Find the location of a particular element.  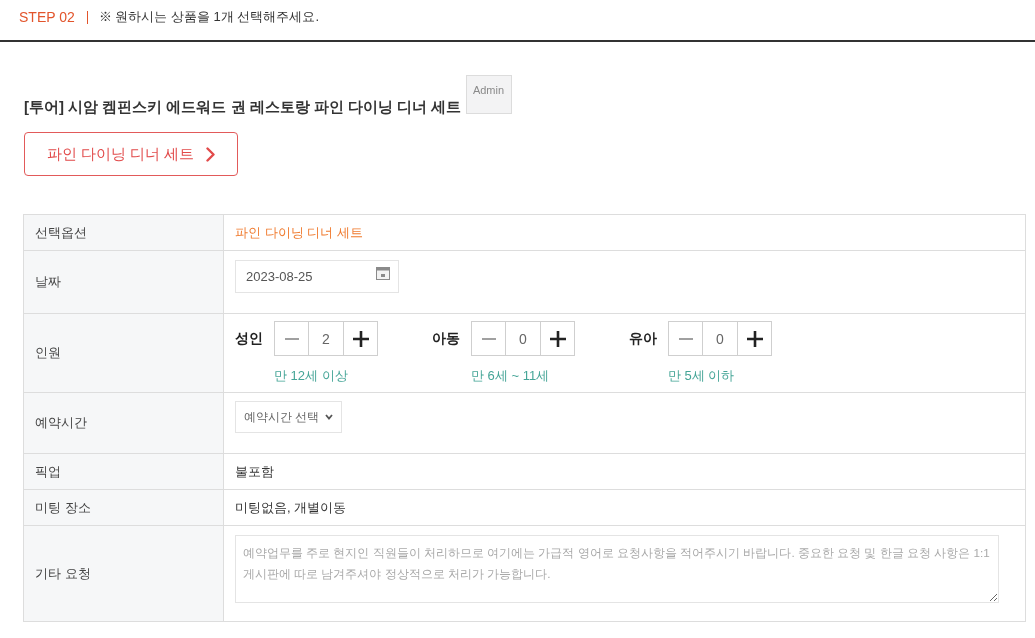

field-value: 불포함 is located at coordinates (254, 471).